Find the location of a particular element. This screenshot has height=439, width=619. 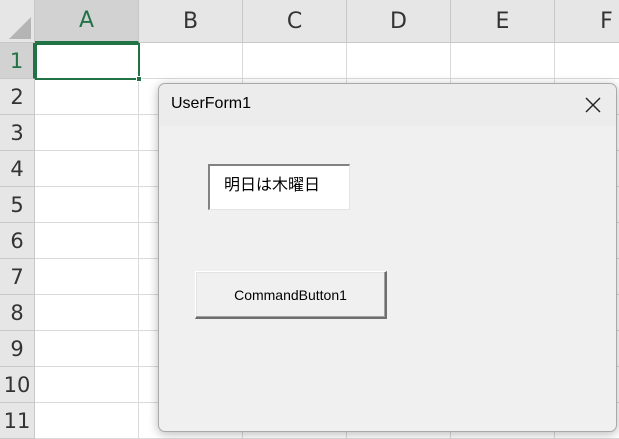

userform-titlebar: UserForm1 is located at coordinates (387, 105).